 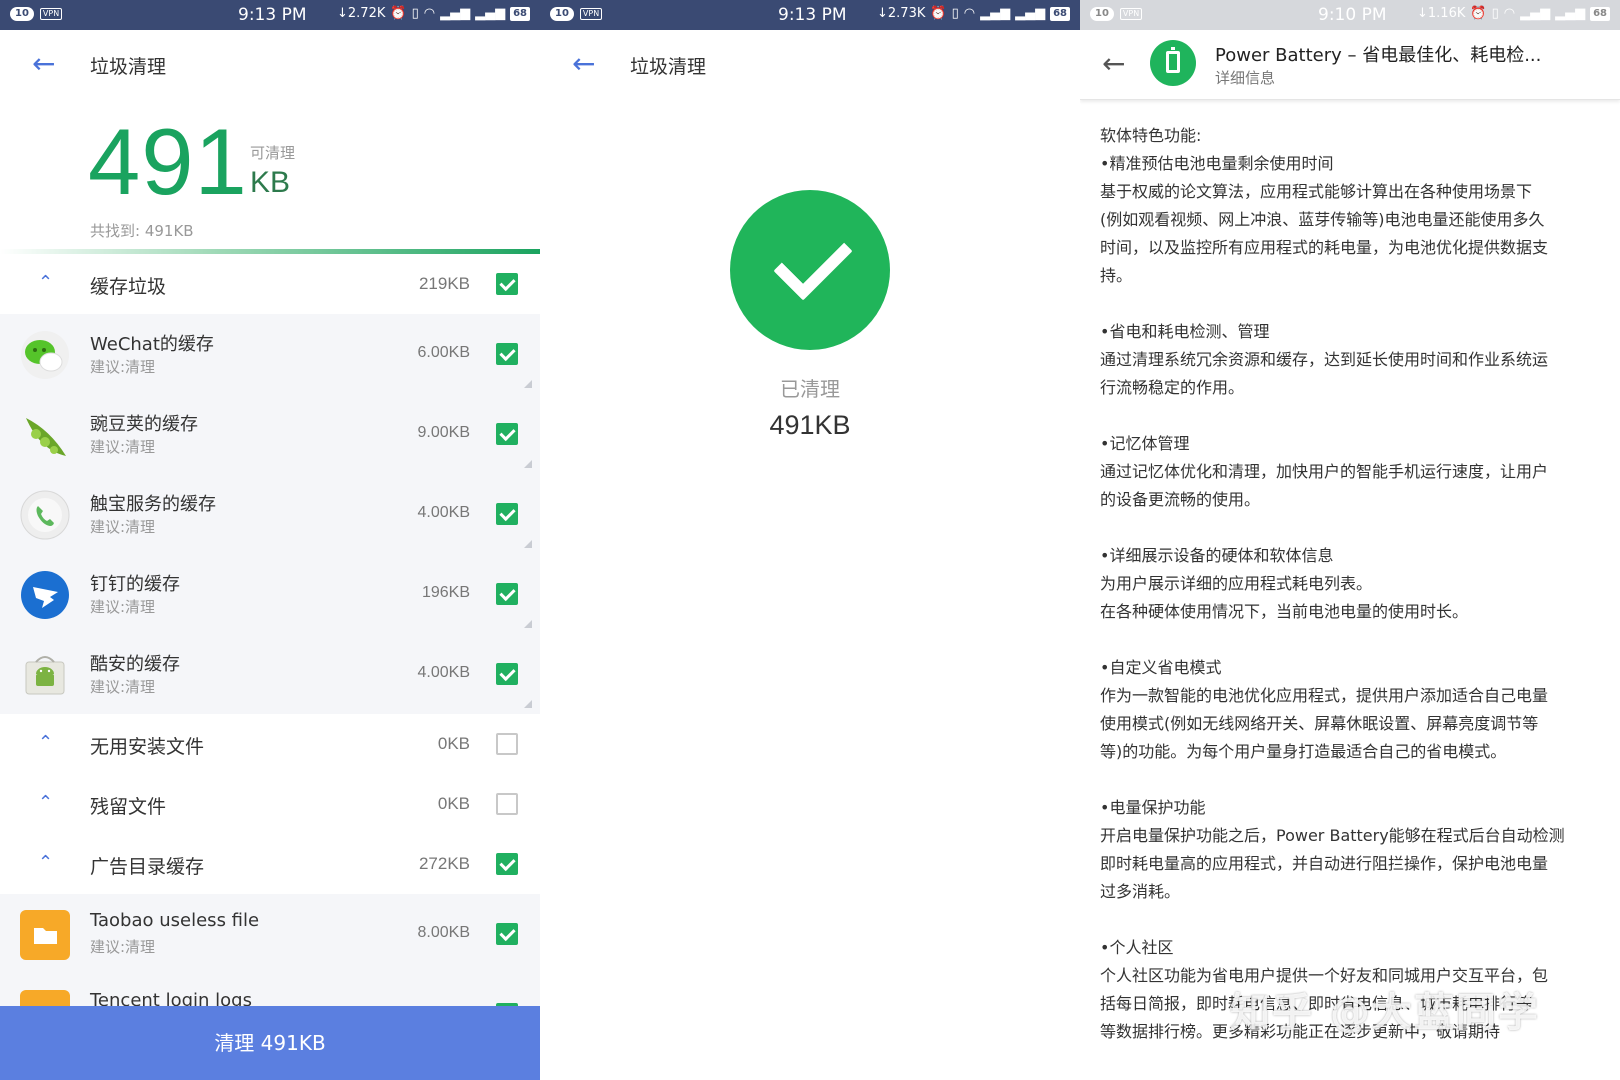 What do you see at coordinates (270, 354) in the screenshot?
I see `list-item: WeChat的缓存 建议:清理 6.00KB` at bounding box center [270, 354].